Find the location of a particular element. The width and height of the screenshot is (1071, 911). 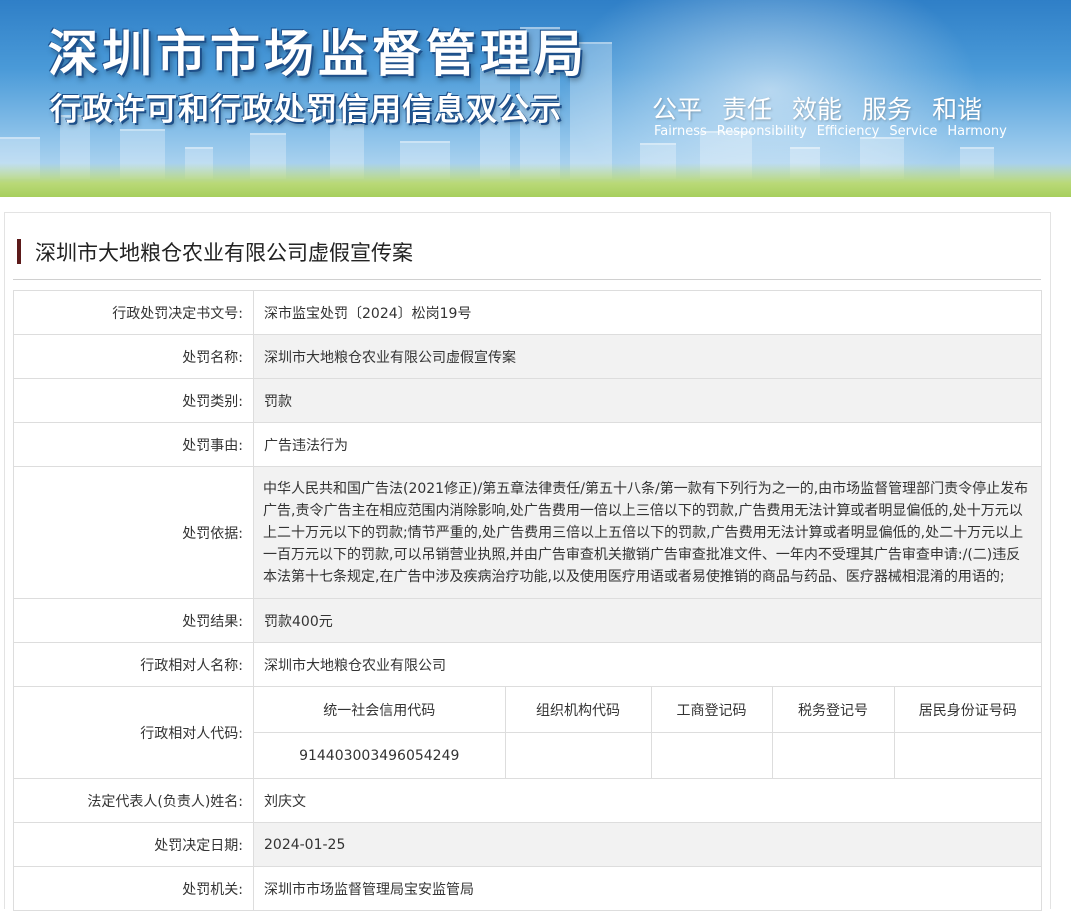

table-row: 法定代表人(负责人)姓名: 刘庆文 is located at coordinates (527, 800).